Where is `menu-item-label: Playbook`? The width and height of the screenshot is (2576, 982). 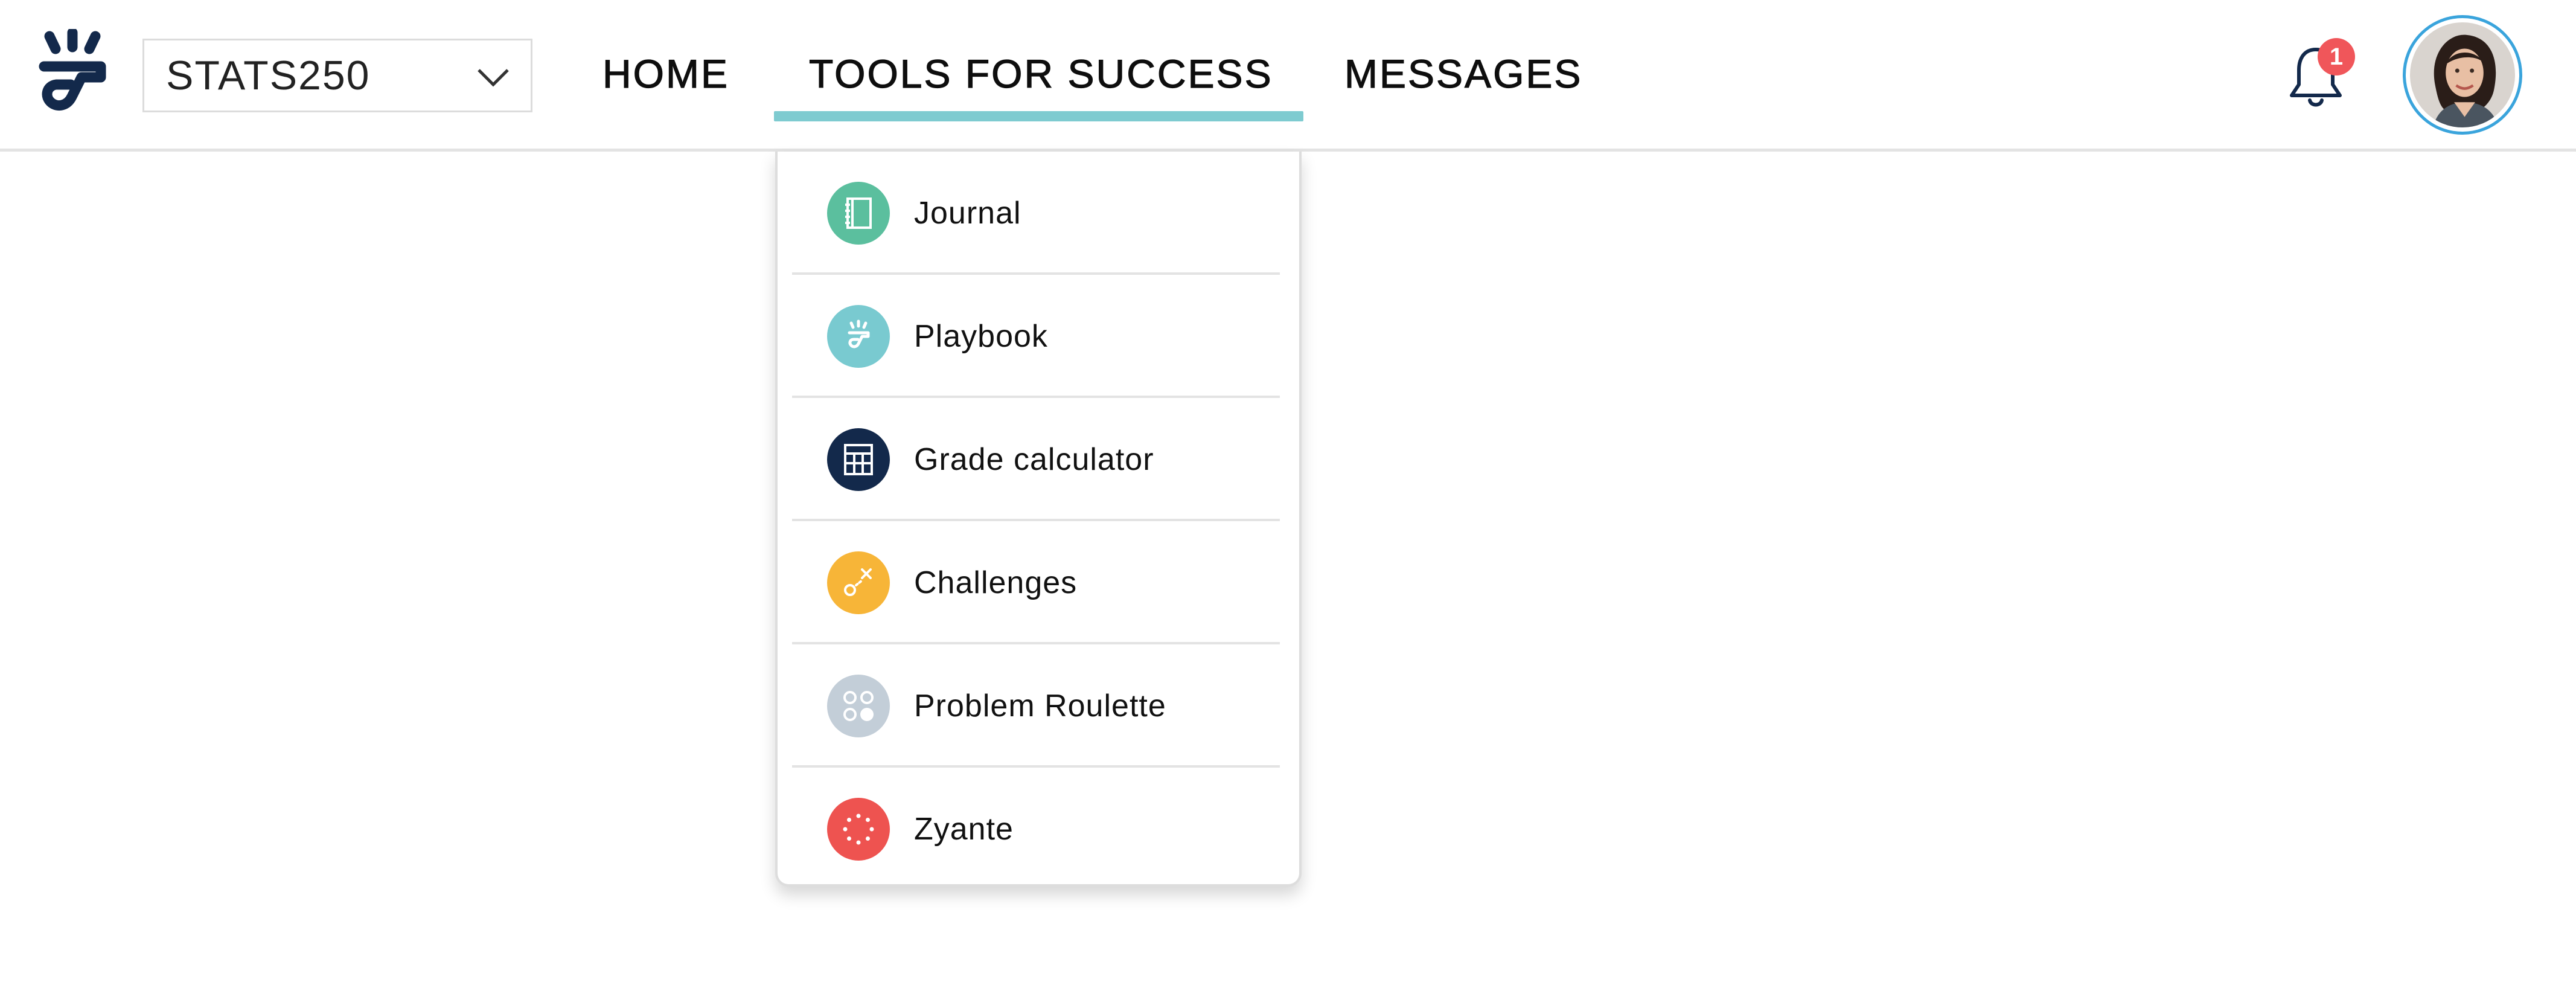
menu-item-label: Playbook is located at coordinates (981, 336).